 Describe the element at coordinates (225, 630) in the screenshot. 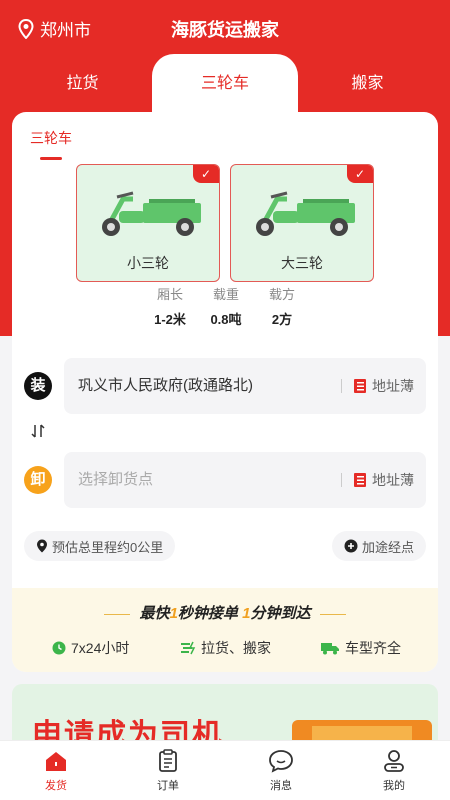

I see `promo-strip: 最快1秒钟接单 1分钟到达 7x24小时 拉货、搬家 车型齐全` at that location.